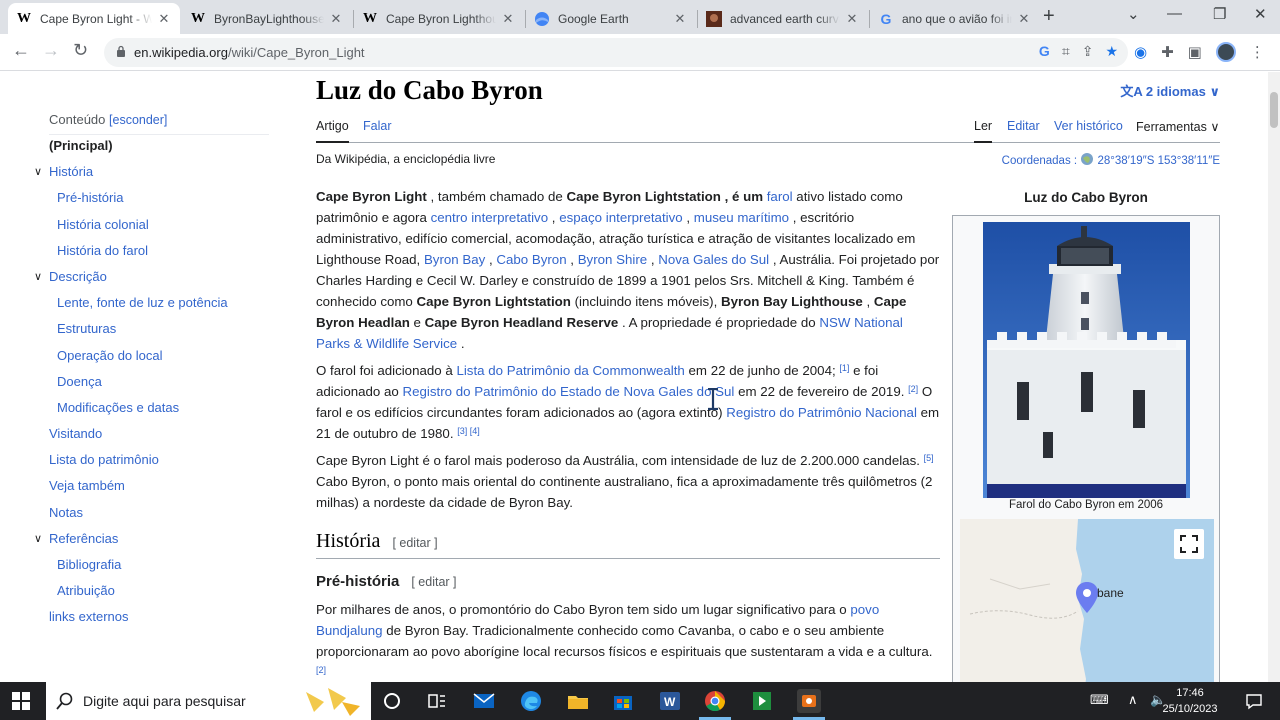 The image size is (1280, 720). I want to click on profile-avatar, so click(1225, 52).